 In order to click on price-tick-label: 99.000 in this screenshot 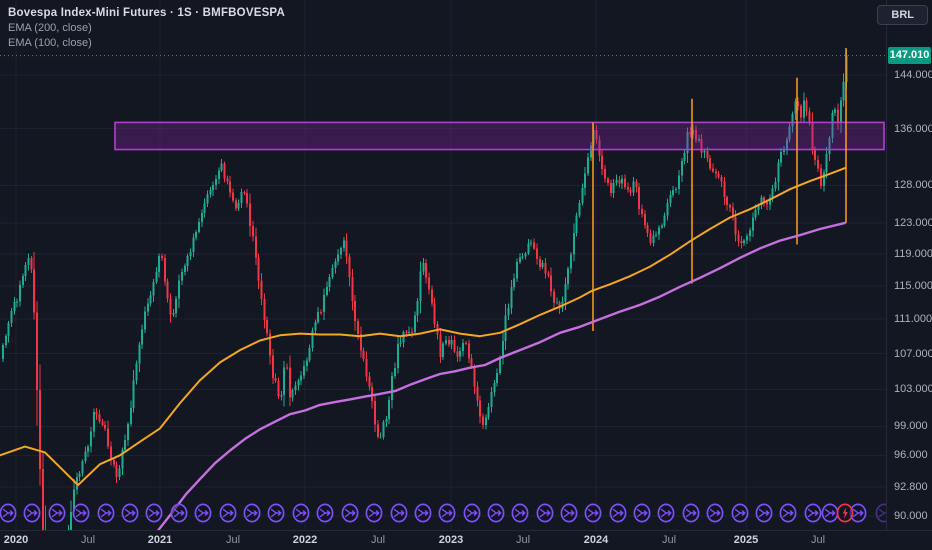, I will do `click(911, 426)`.